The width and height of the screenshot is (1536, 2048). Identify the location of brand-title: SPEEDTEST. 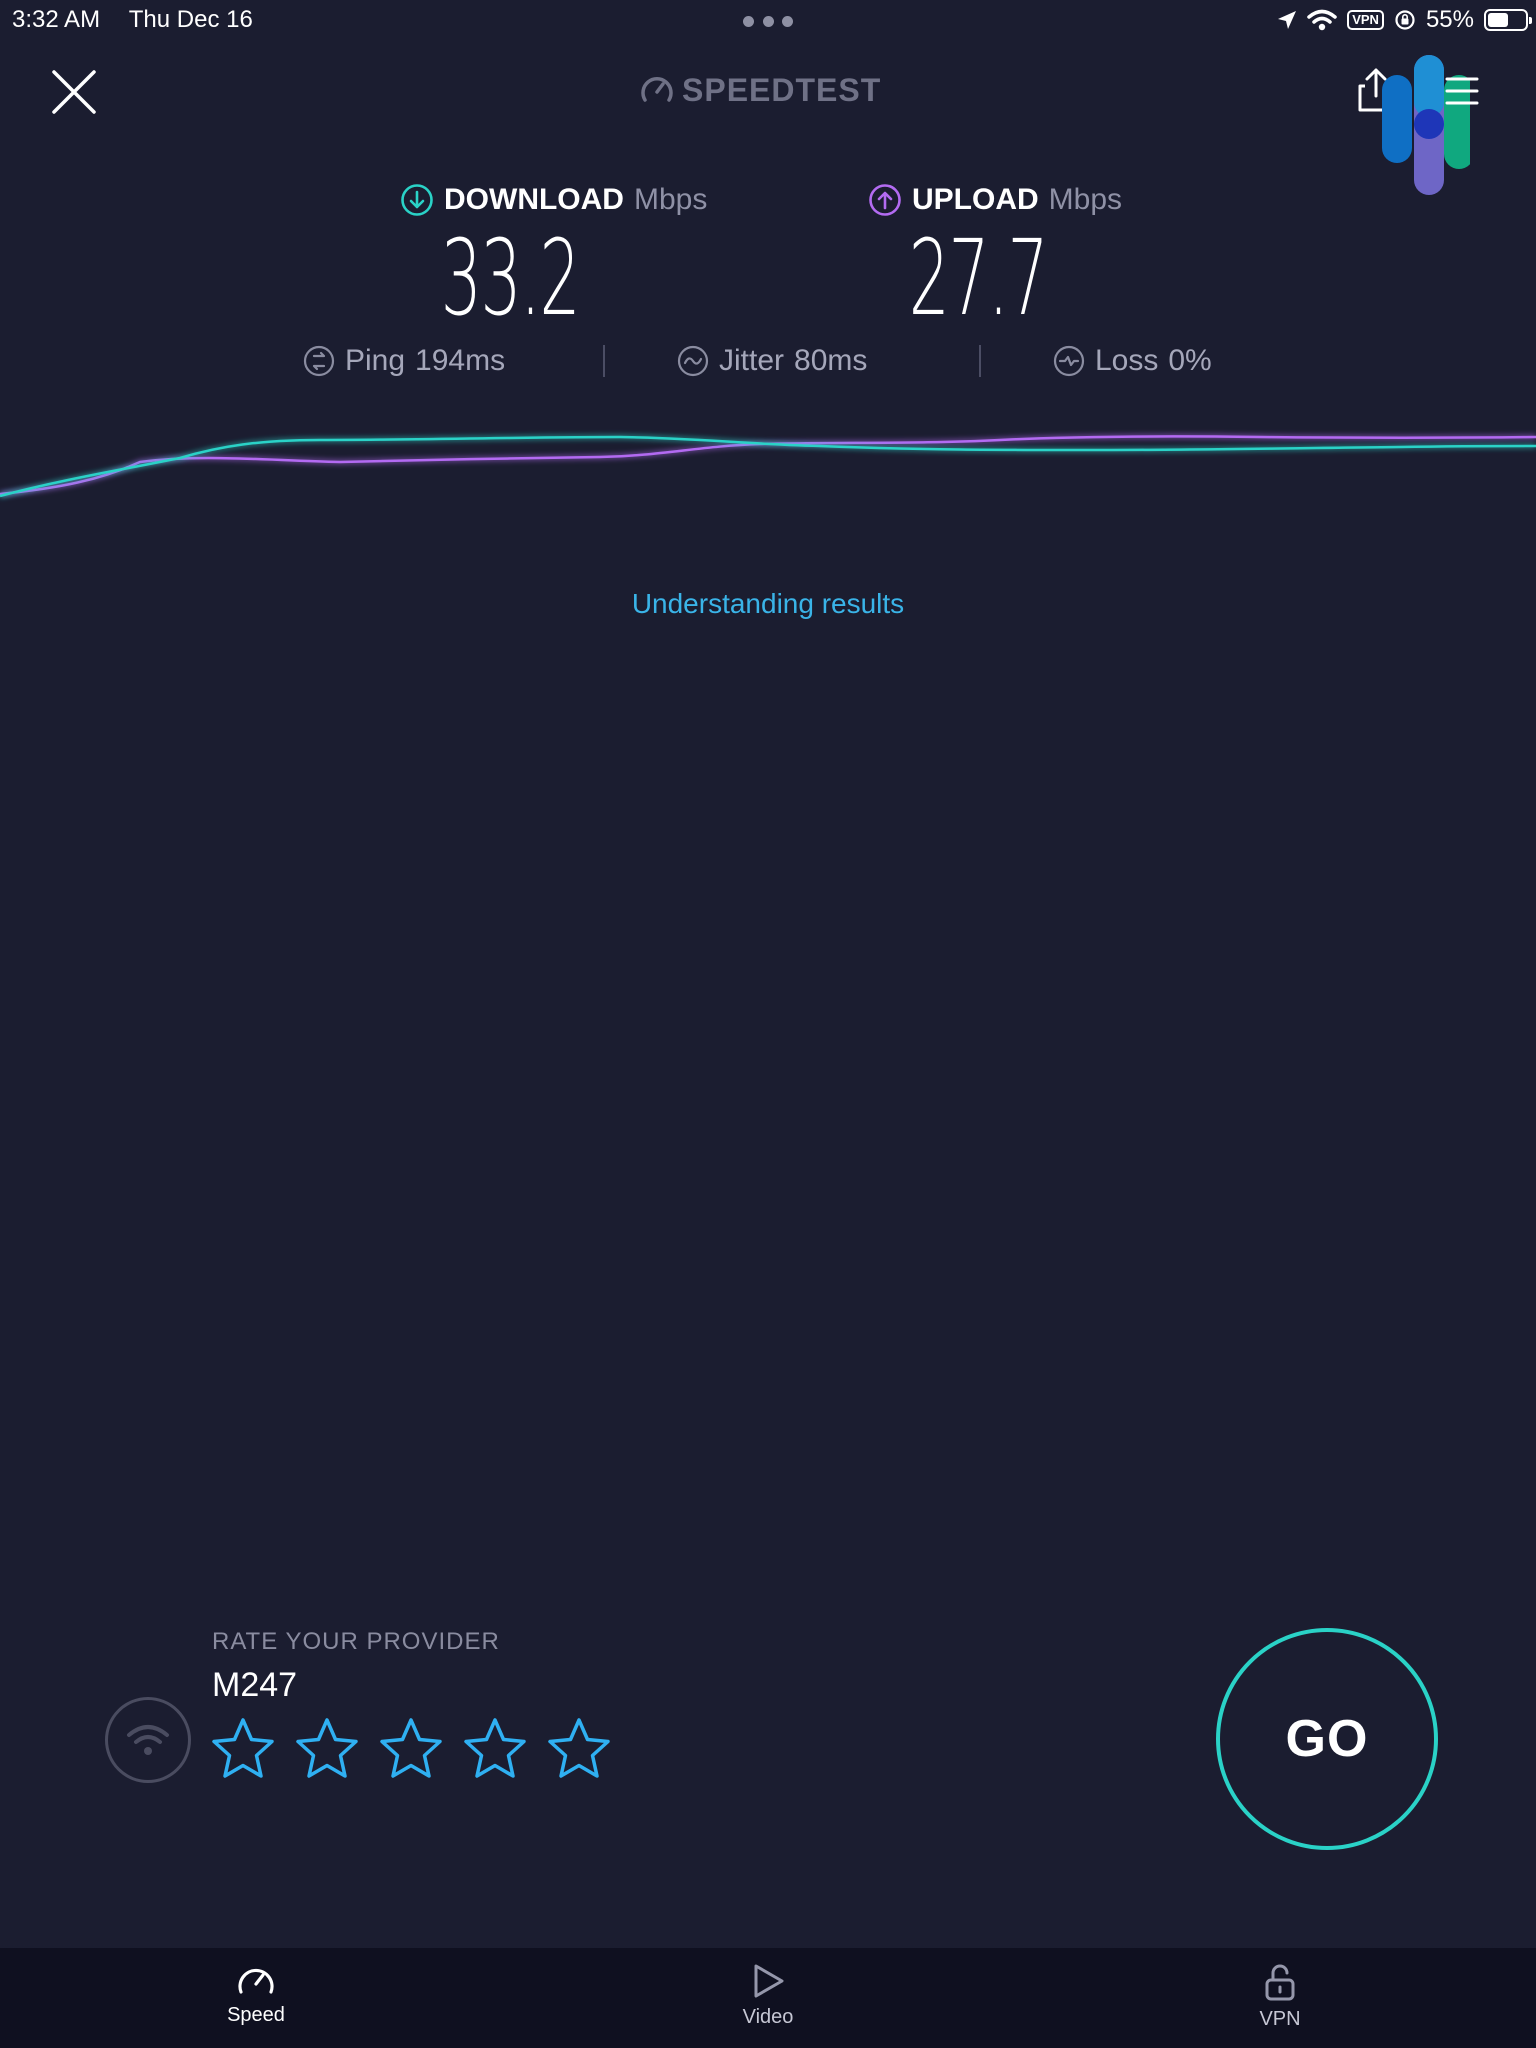
(782, 89).